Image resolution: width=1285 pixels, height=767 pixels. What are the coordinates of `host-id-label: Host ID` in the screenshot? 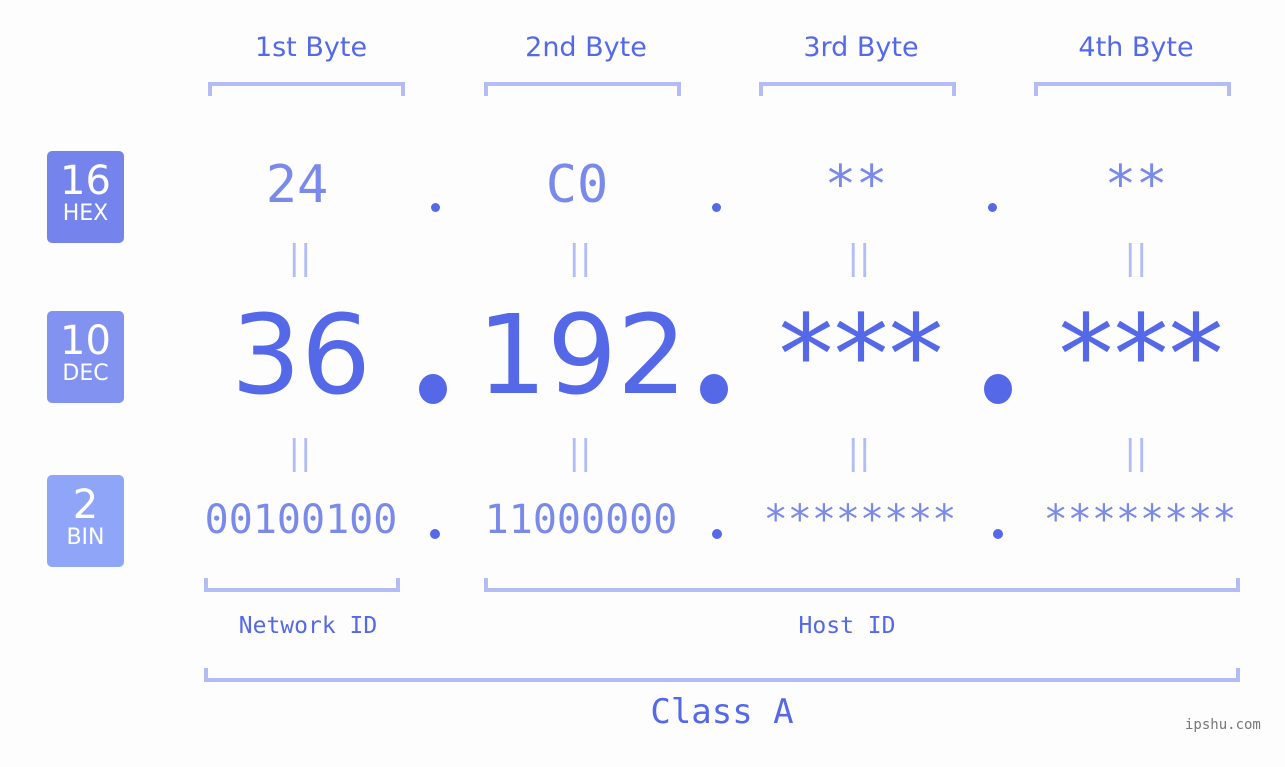 It's located at (847, 626).